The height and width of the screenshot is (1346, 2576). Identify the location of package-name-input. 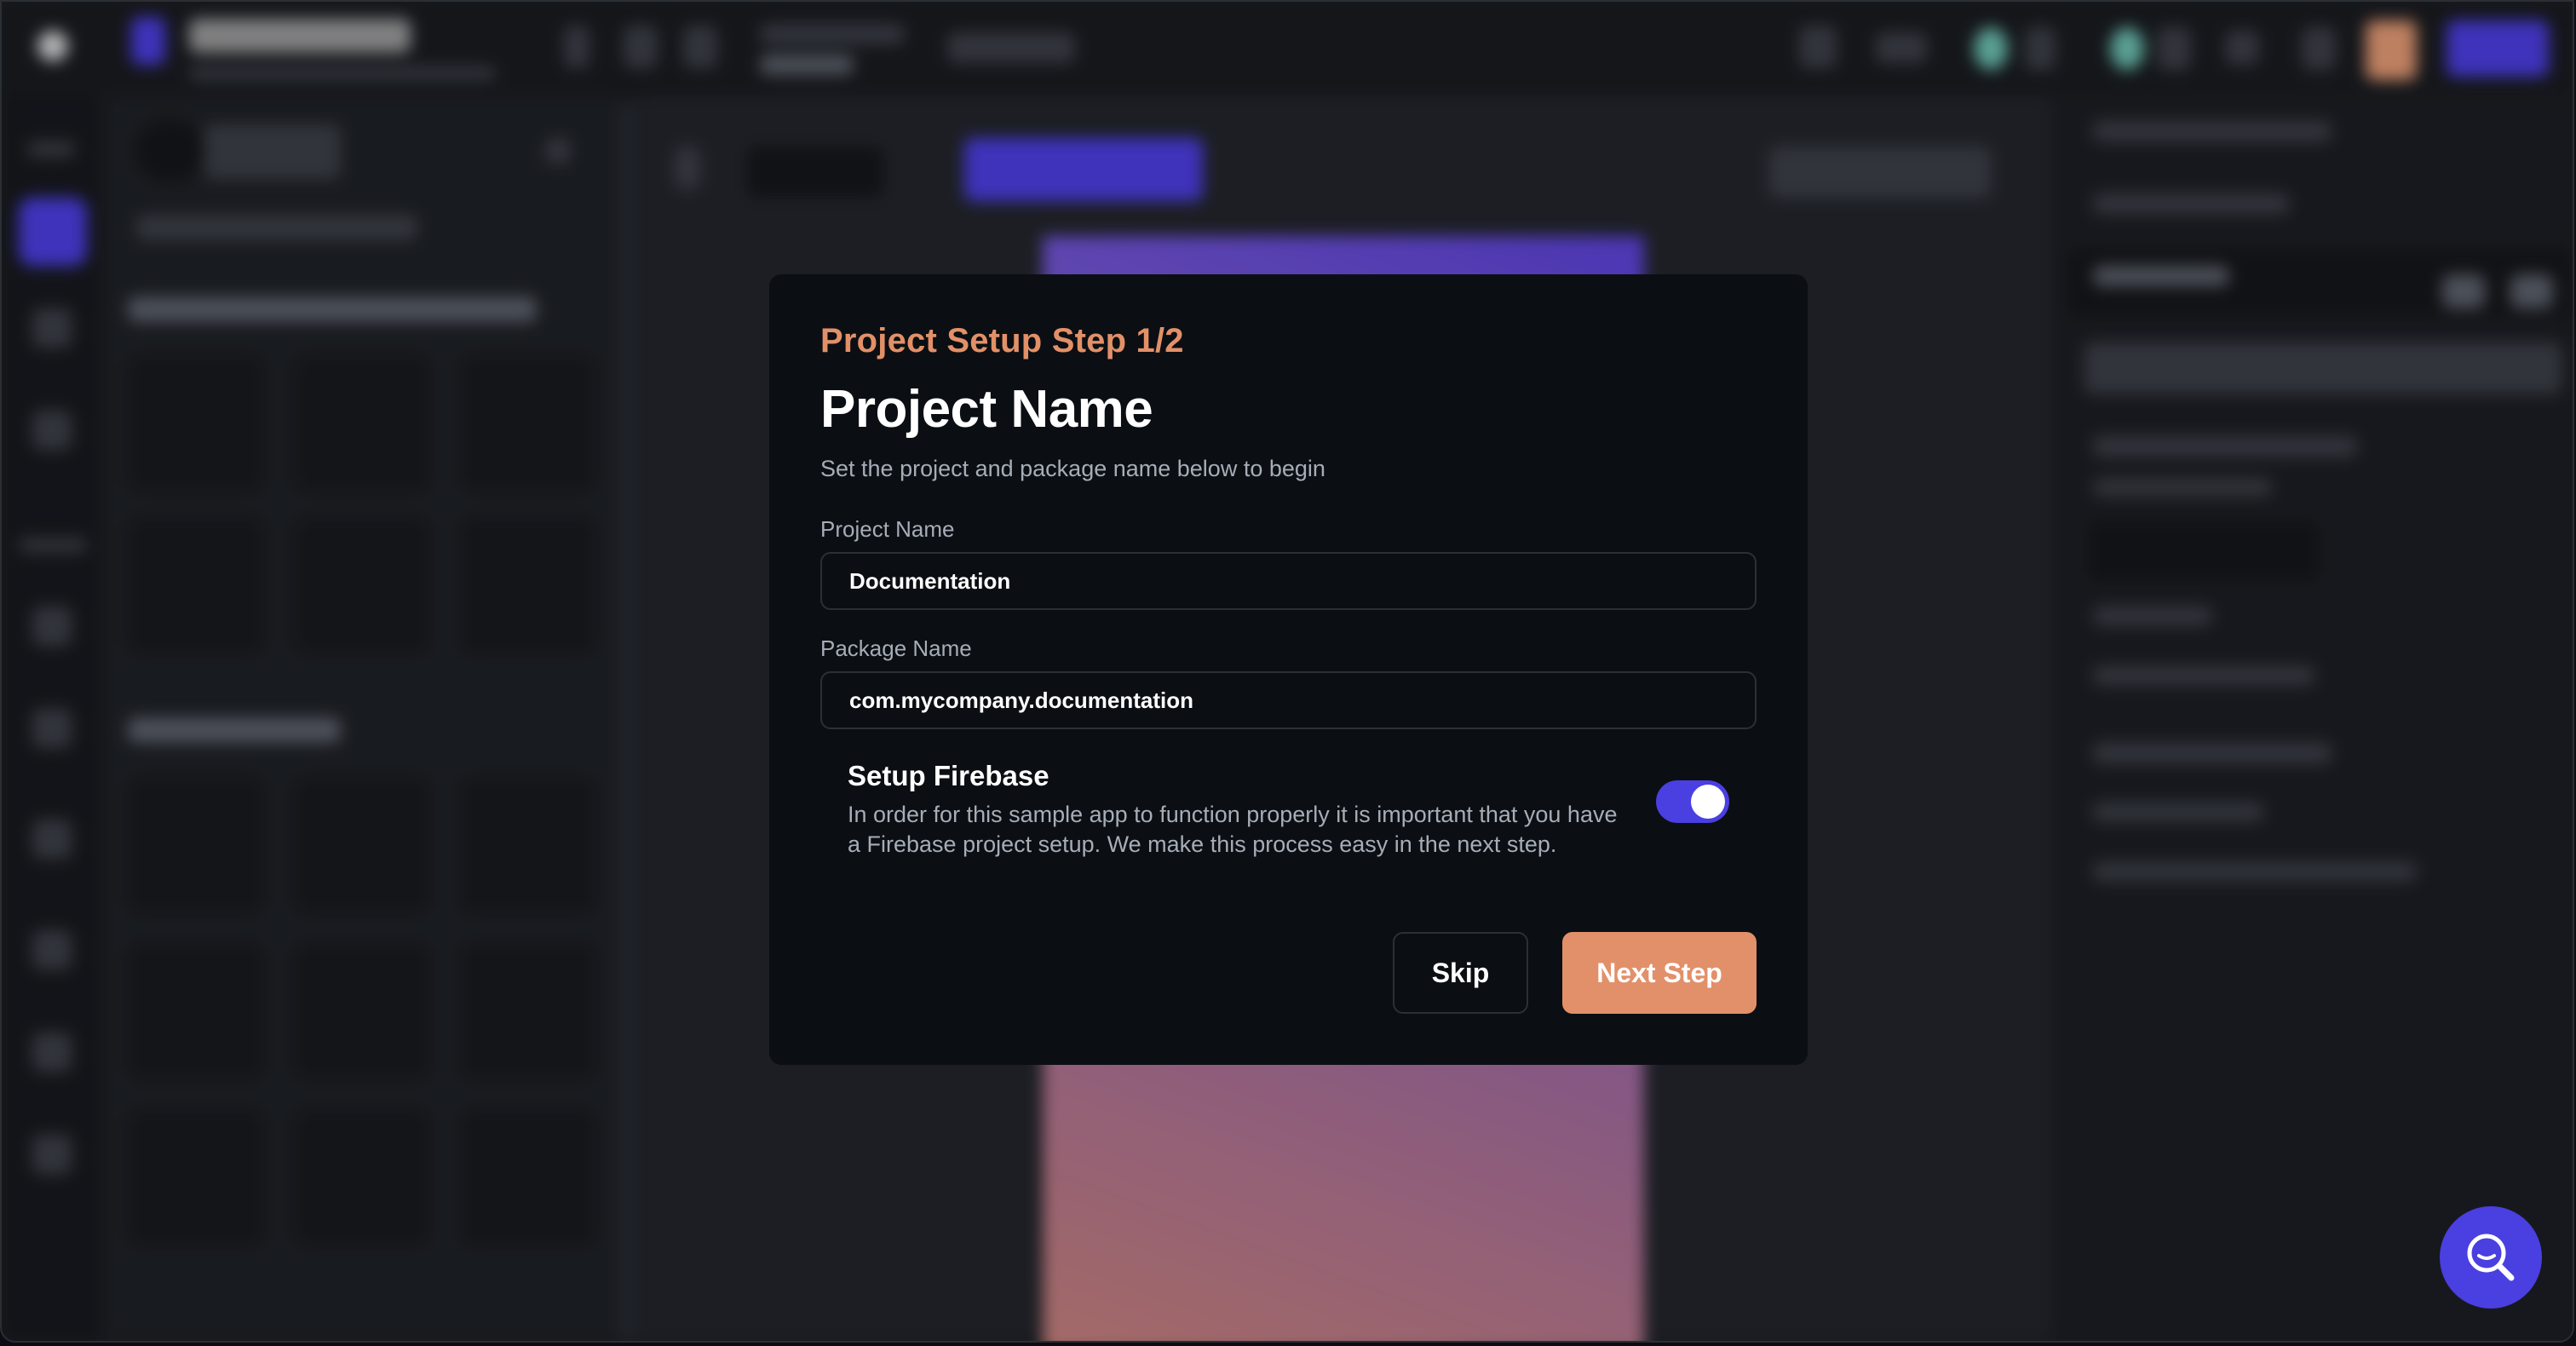
(1288, 700).